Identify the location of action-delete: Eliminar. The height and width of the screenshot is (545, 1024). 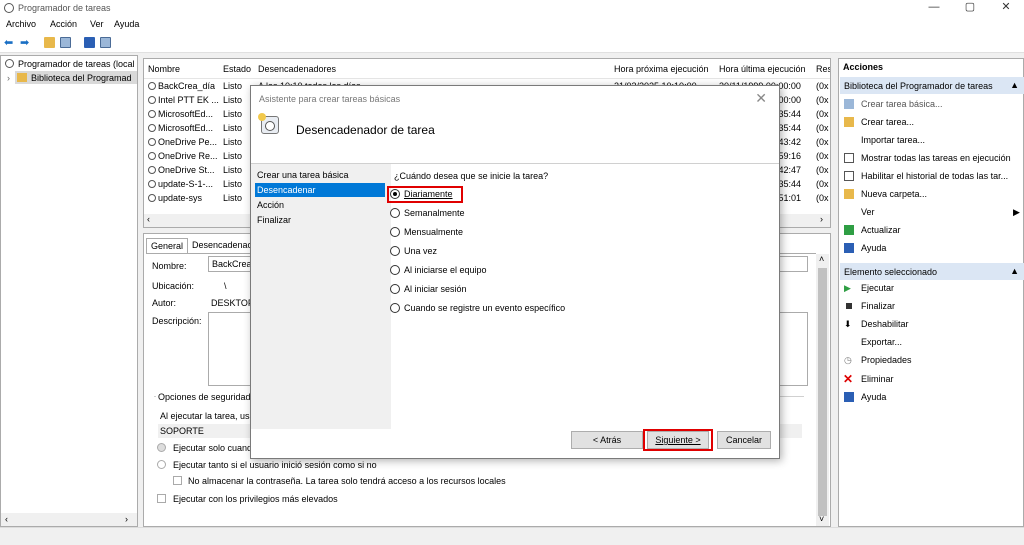
(877, 379).